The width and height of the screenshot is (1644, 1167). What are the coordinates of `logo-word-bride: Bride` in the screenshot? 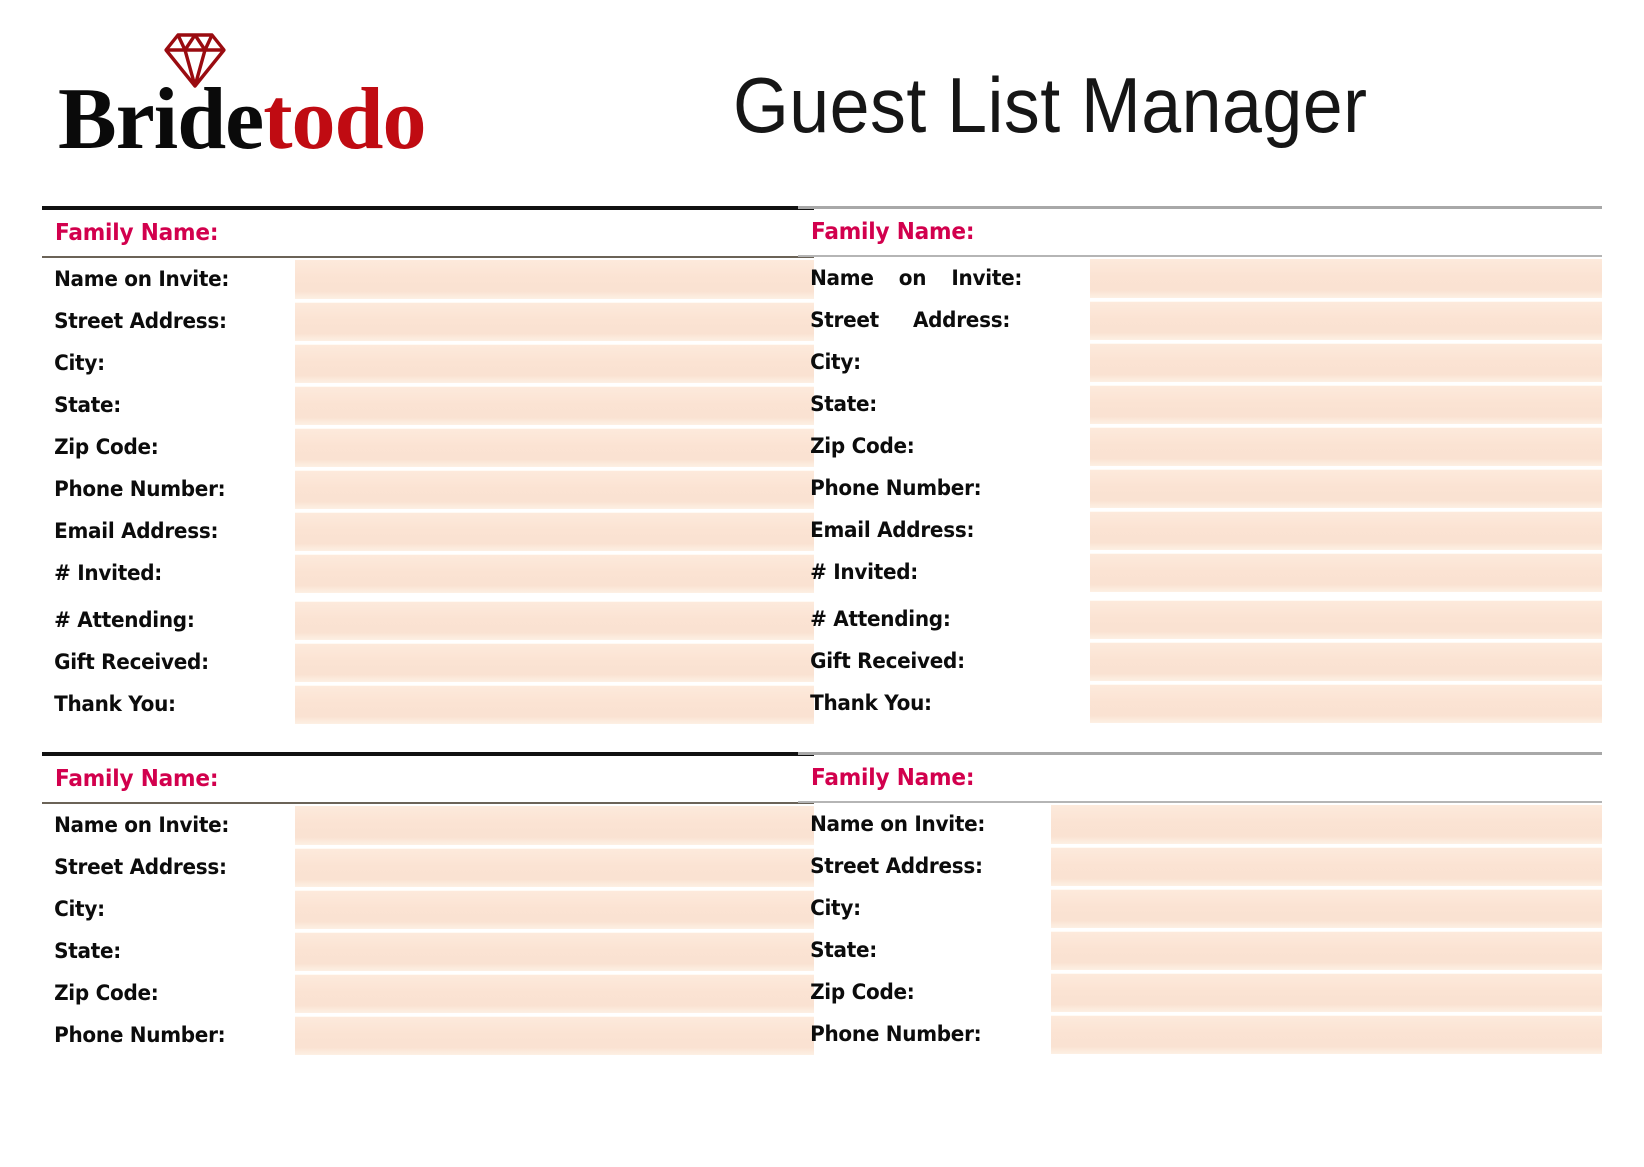 It's located at (161, 119).